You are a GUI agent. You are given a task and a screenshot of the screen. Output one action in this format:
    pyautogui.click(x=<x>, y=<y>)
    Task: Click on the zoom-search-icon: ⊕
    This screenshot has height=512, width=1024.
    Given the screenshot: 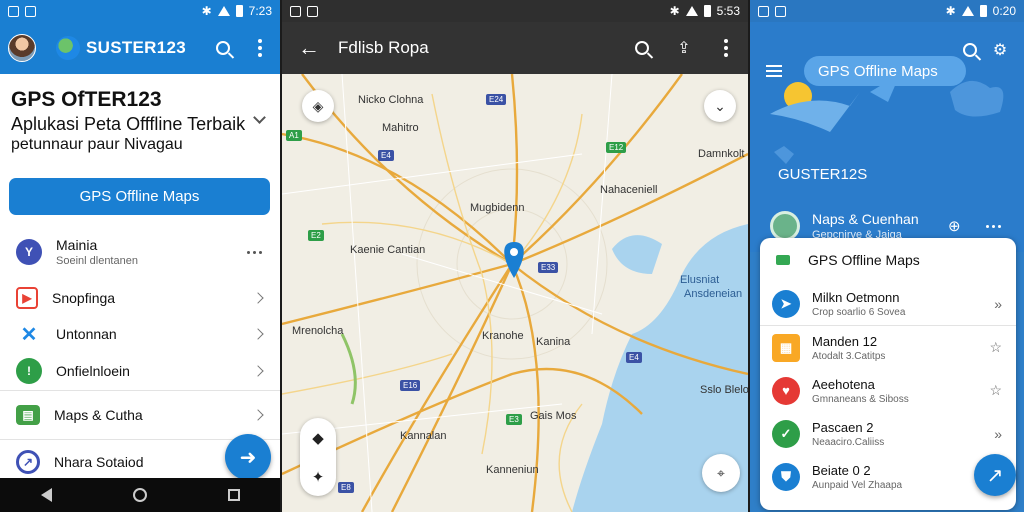 What is the action you would take?
    pyautogui.click(x=954, y=226)
    